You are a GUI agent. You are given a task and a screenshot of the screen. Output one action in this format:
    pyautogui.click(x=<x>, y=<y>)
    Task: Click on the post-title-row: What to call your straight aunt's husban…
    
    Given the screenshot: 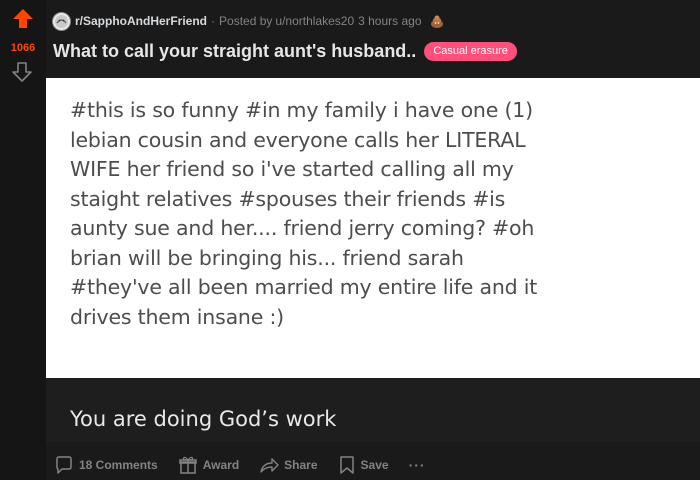 What is the action you would take?
    pyautogui.click(x=285, y=51)
    